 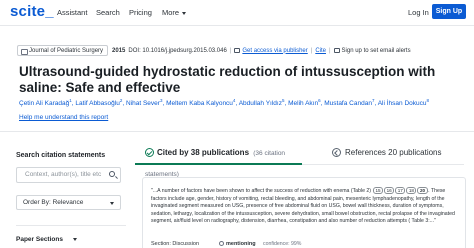 What do you see at coordinates (63, 50) in the screenshot?
I see `journal-badge: Journal of Pediatric Surgery` at bounding box center [63, 50].